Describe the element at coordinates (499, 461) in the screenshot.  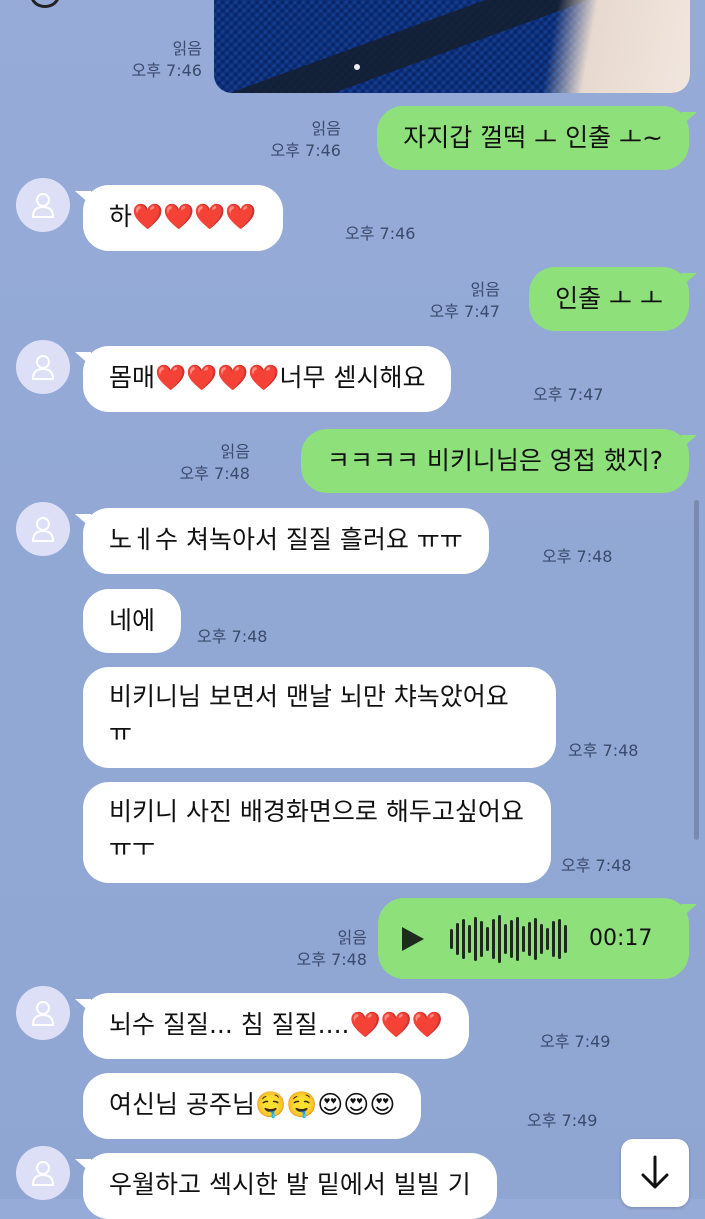
I see `message-bubble-mine: ㅋㅋㅋㅋ 비키니님은 영접 했지?` at that location.